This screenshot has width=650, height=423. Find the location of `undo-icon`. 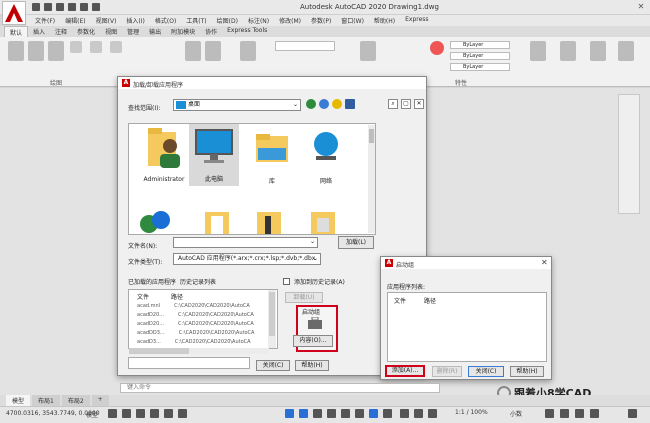

undo-icon is located at coordinates (96, 7).